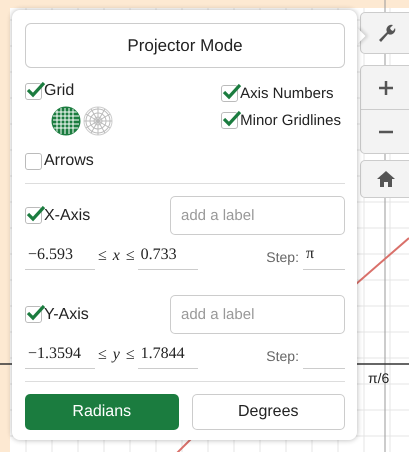  What do you see at coordinates (168, 357) in the screenshot?
I see `max-field: 1.7844` at bounding box center [168, 357].